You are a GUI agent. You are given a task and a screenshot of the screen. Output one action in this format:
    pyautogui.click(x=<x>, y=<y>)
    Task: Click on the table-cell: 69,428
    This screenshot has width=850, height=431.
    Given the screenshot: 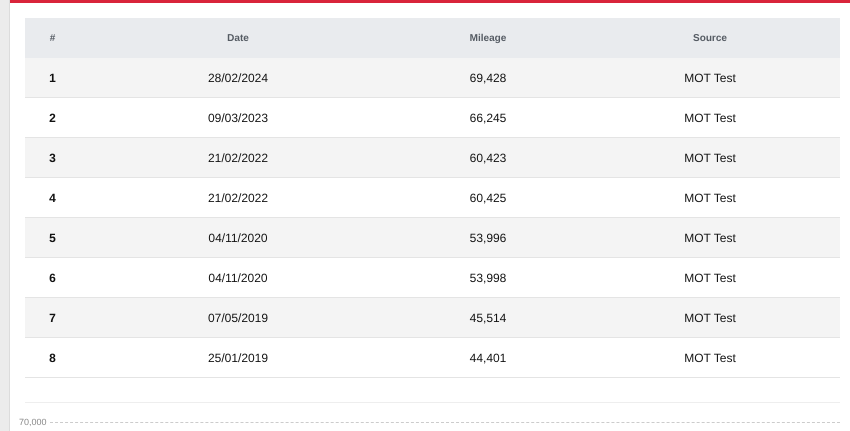 What is the action you would take?
    pyautogui.click(x=488, y=77)
    